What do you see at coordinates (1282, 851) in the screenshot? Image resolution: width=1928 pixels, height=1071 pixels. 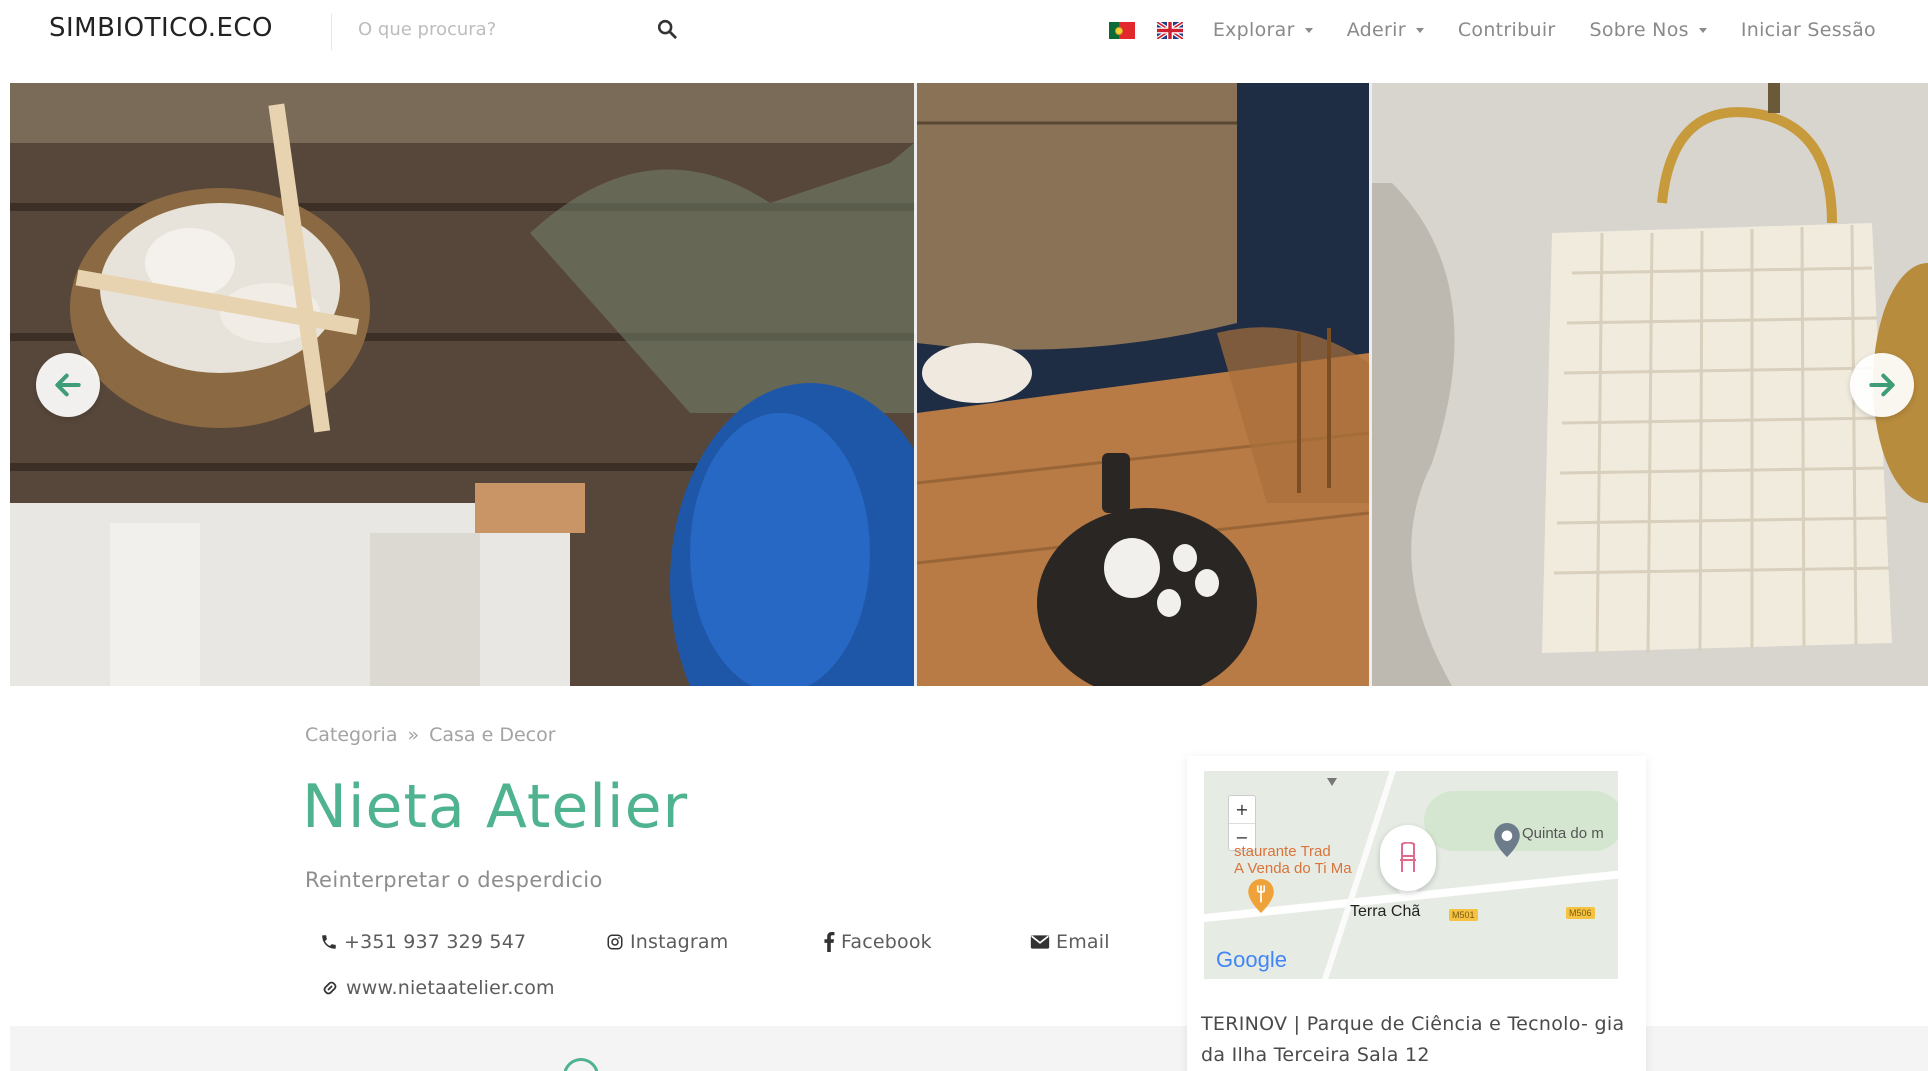 I see `map-label-restaurant-line1: staurante Trad` at bounding box center [1282, 851].